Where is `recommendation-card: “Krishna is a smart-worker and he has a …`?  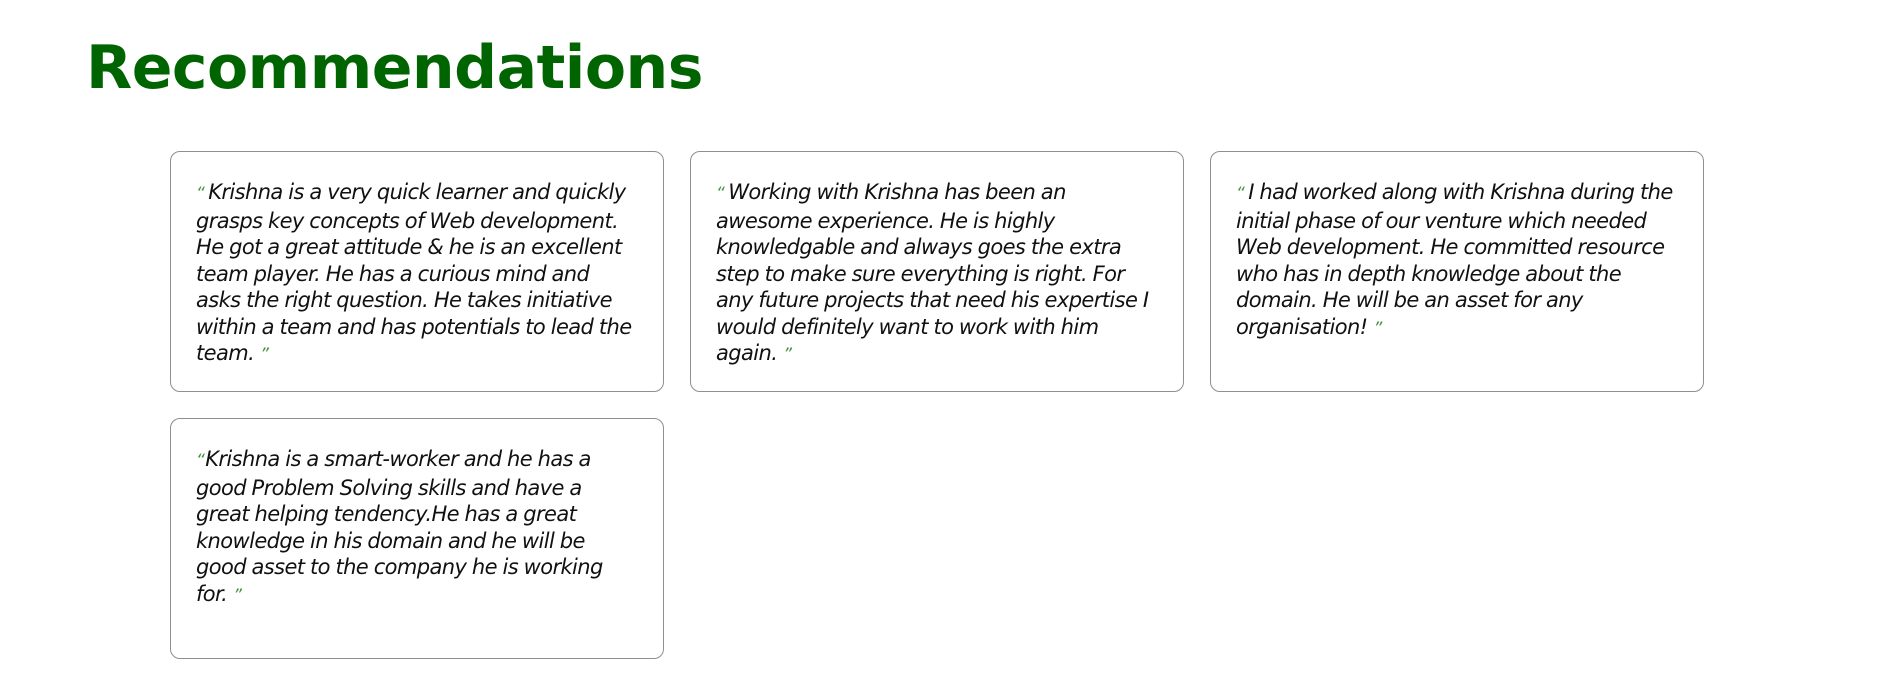 recommendation-card: “Krishna is a smart-worker and he has a … is located at coordinates (417, 538).